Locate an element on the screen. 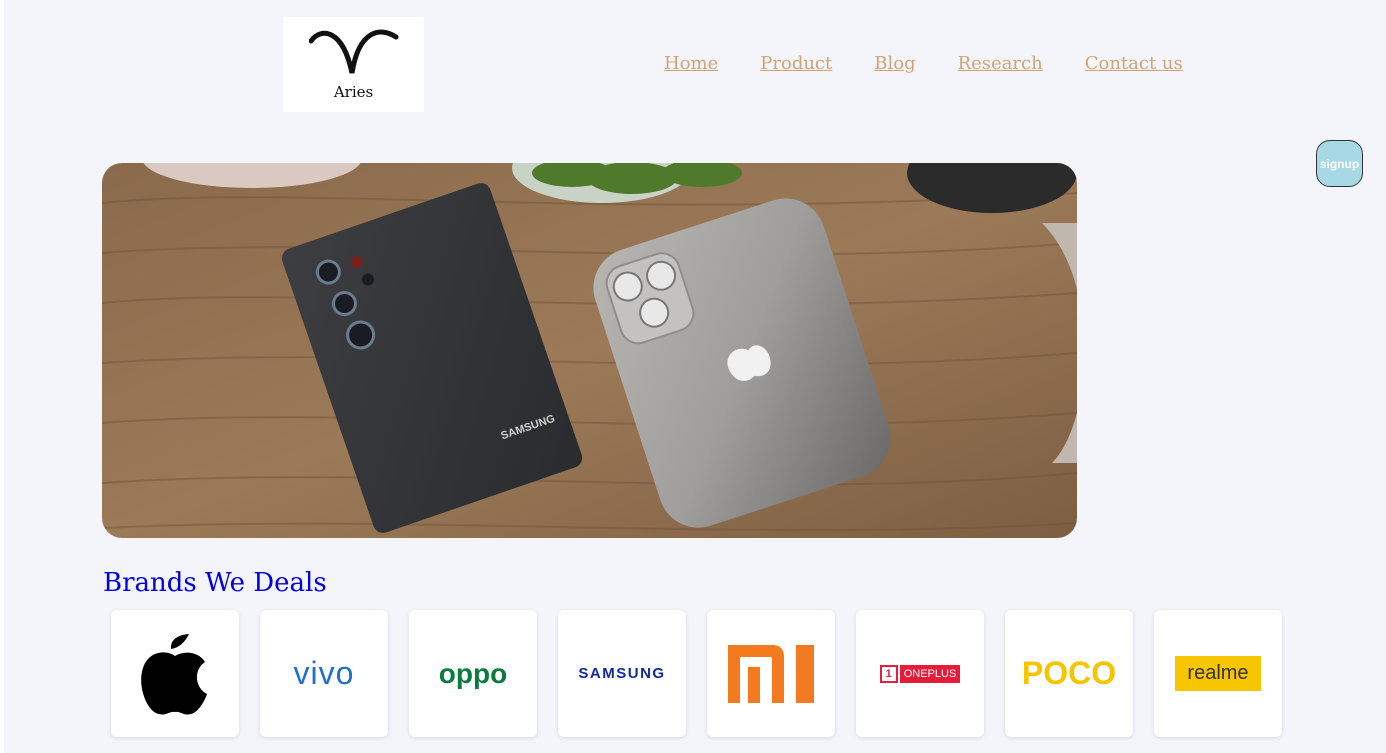  oppo-logo-text: oppo is located at coordinates (473, 673).